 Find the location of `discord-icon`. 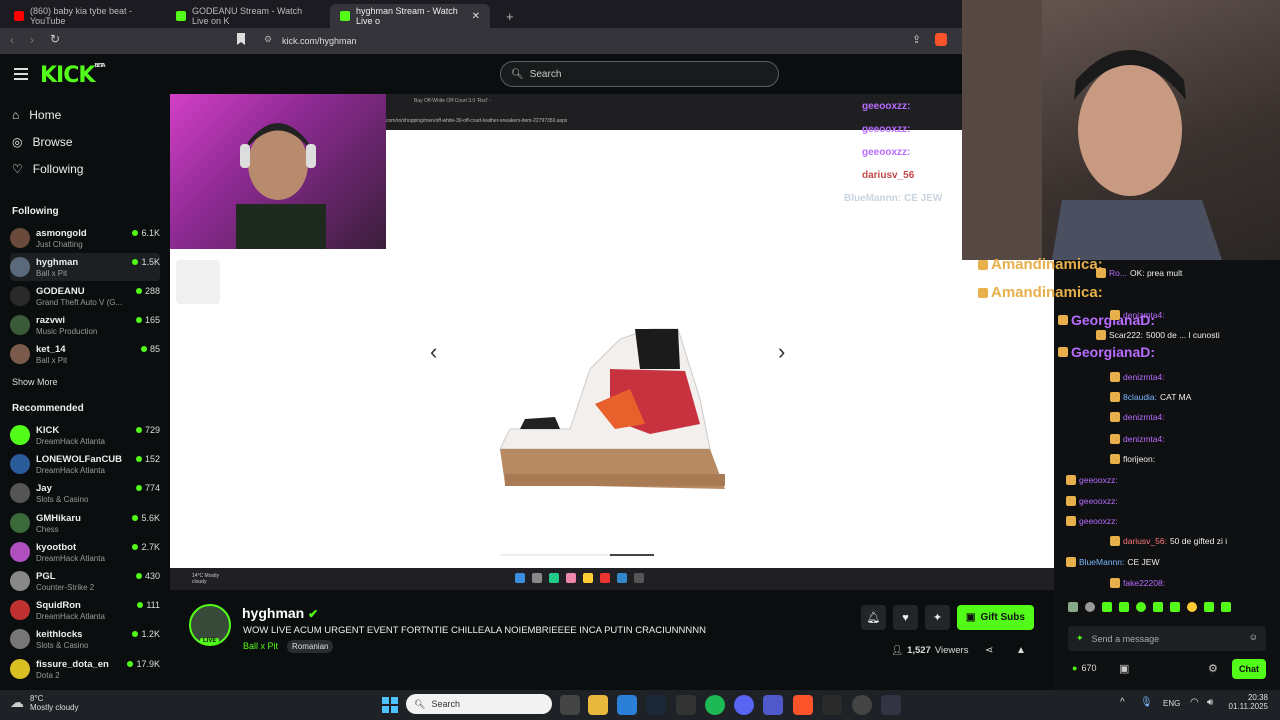

discord-icon is located at coordinates (744, 705).